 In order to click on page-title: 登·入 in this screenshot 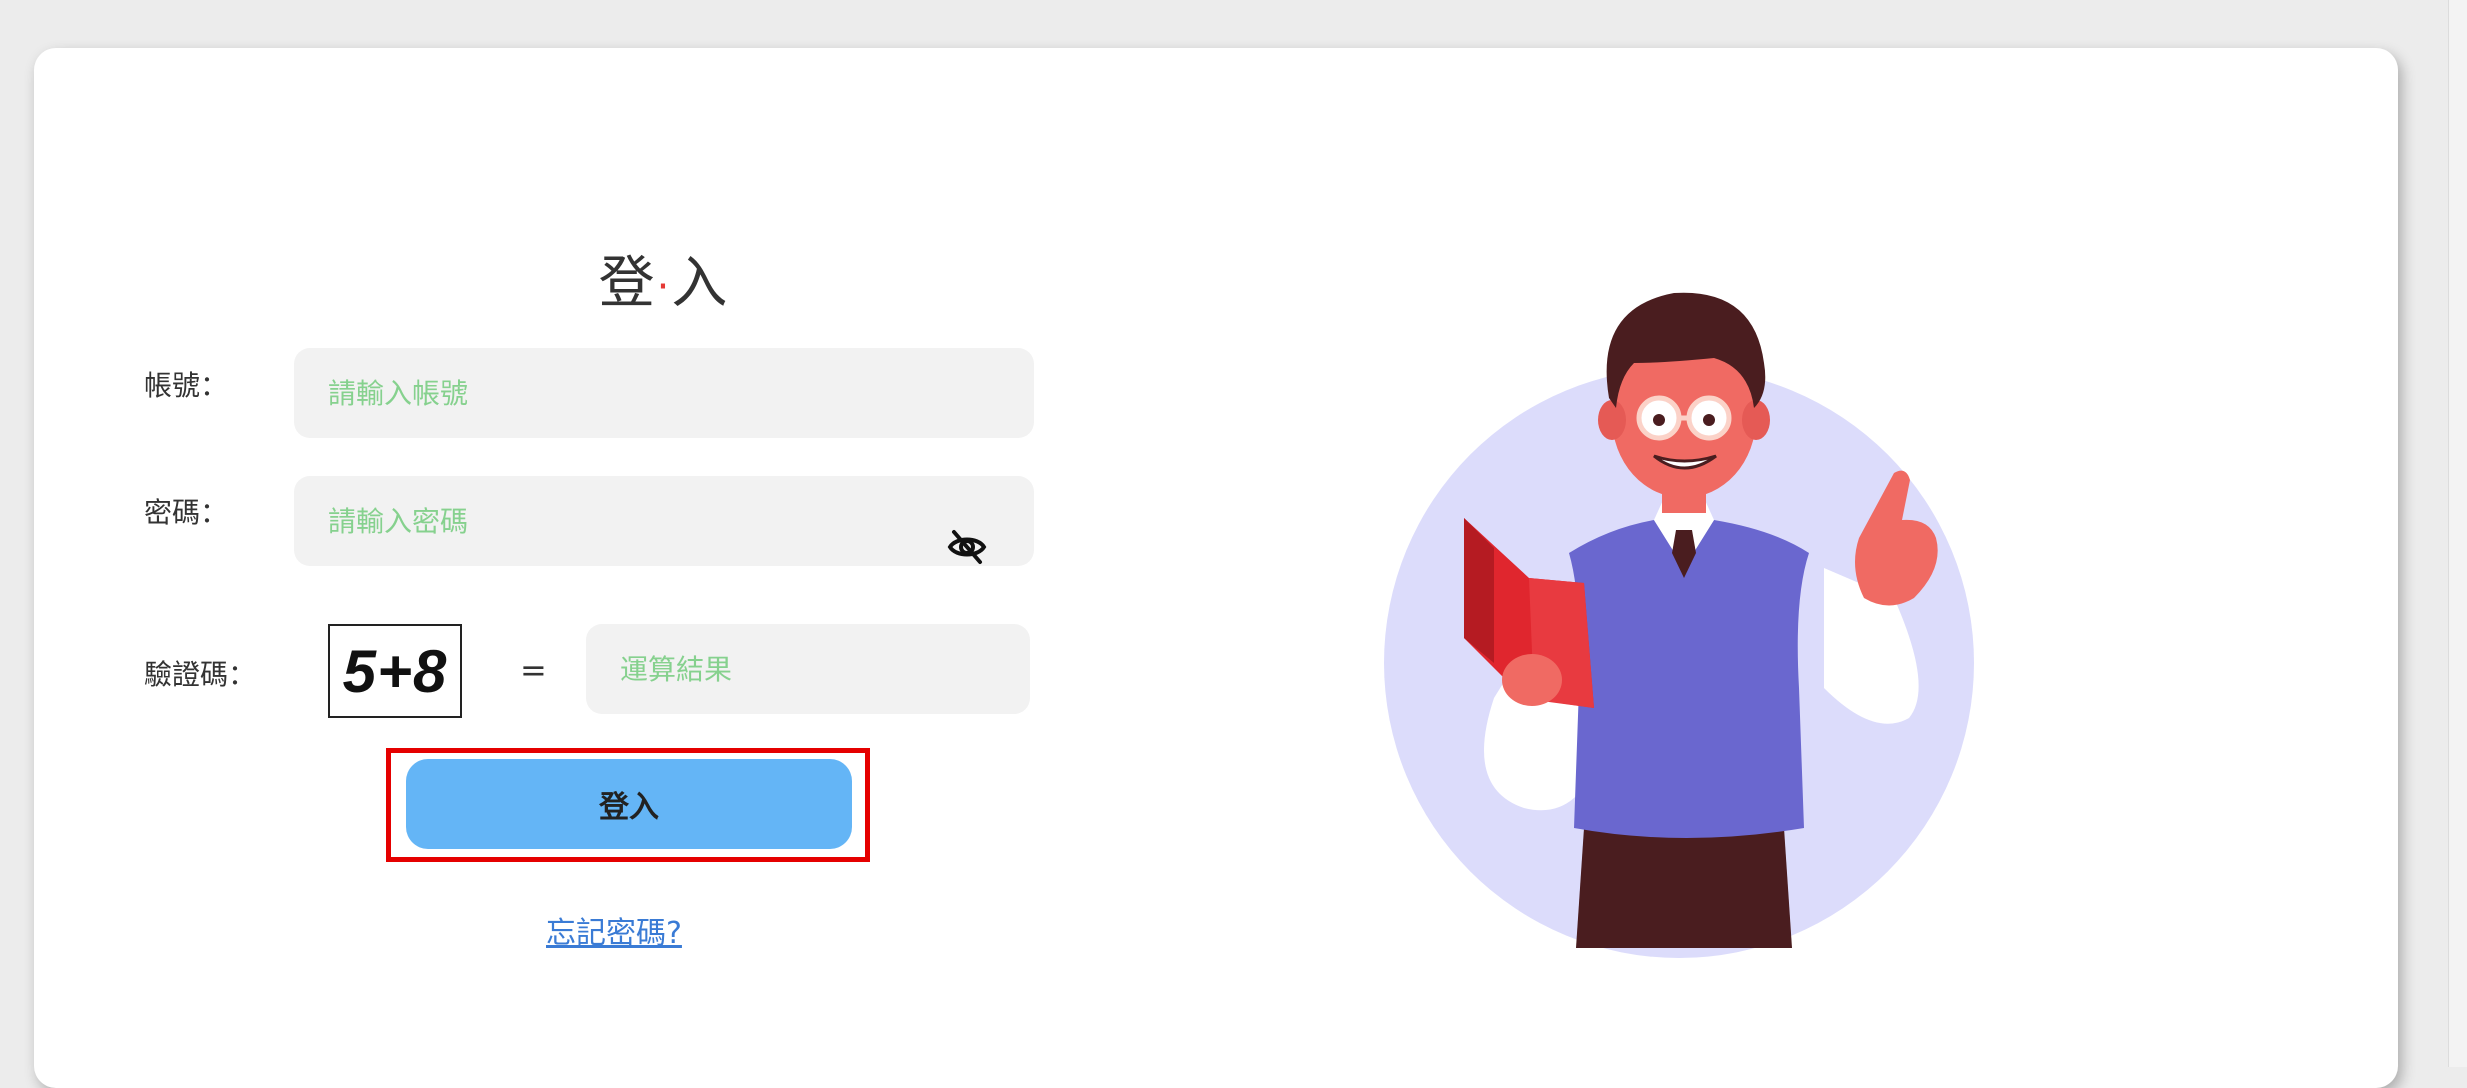, I will do `click(664, 278)`.